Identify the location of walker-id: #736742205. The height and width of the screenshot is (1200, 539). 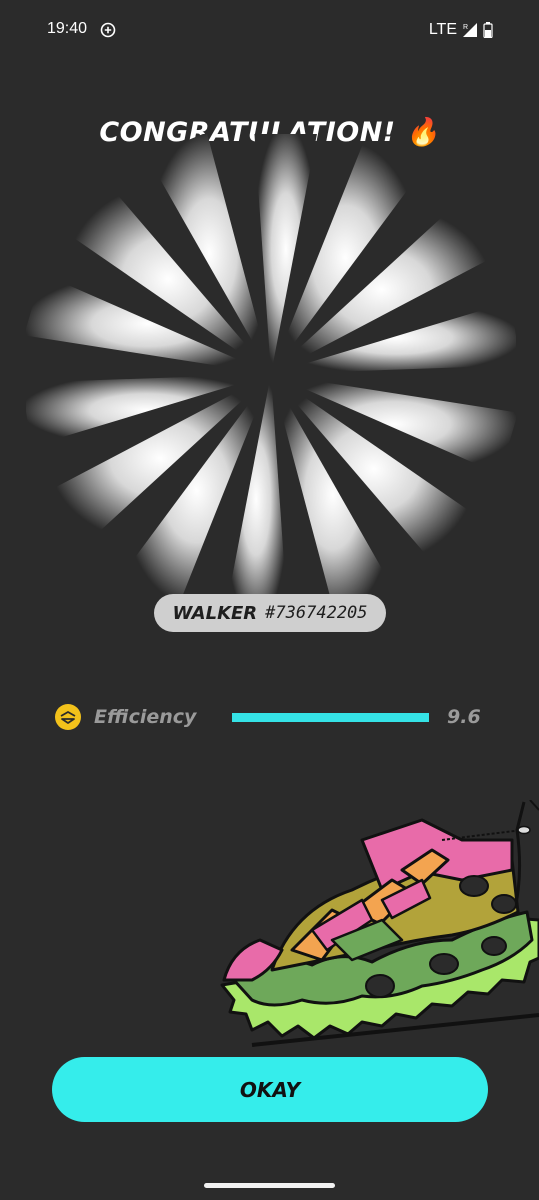
(316, 613).